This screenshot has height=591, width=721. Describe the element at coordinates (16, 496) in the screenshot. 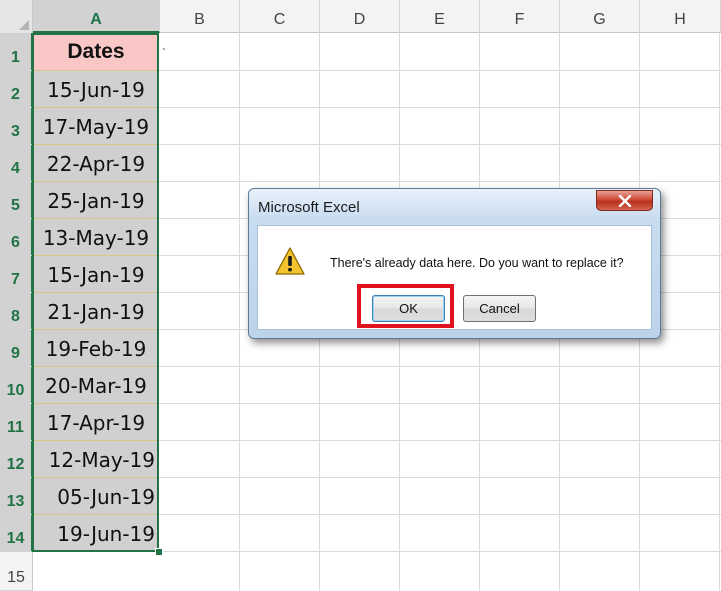

I see `row-header-13: 13` at that location.